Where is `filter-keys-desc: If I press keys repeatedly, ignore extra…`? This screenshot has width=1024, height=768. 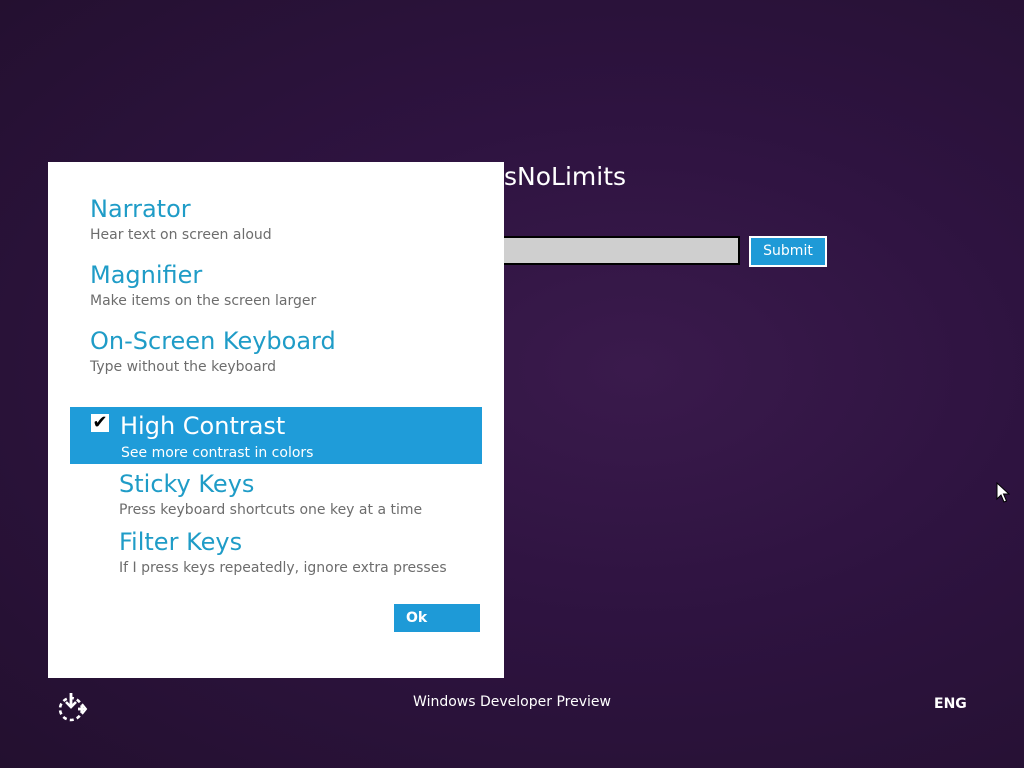
filter-keys-desc: If I press keys repeatedly, ignore extra… is located at coordinates (283, 568).